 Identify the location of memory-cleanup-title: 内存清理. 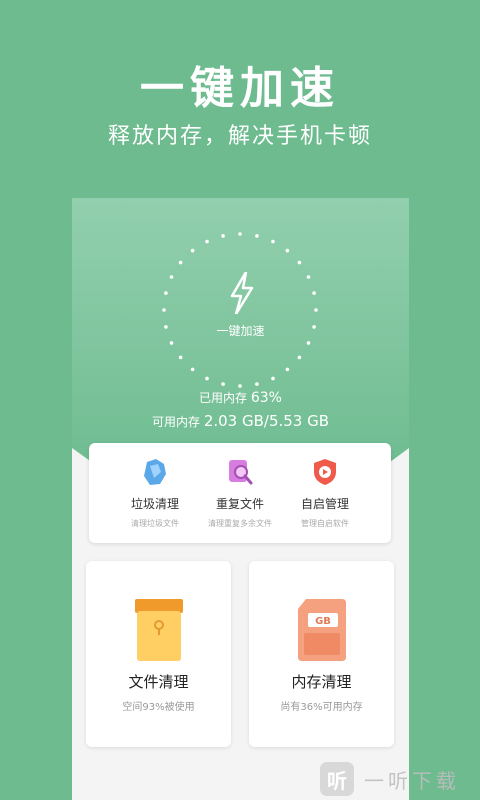
(321, 682).